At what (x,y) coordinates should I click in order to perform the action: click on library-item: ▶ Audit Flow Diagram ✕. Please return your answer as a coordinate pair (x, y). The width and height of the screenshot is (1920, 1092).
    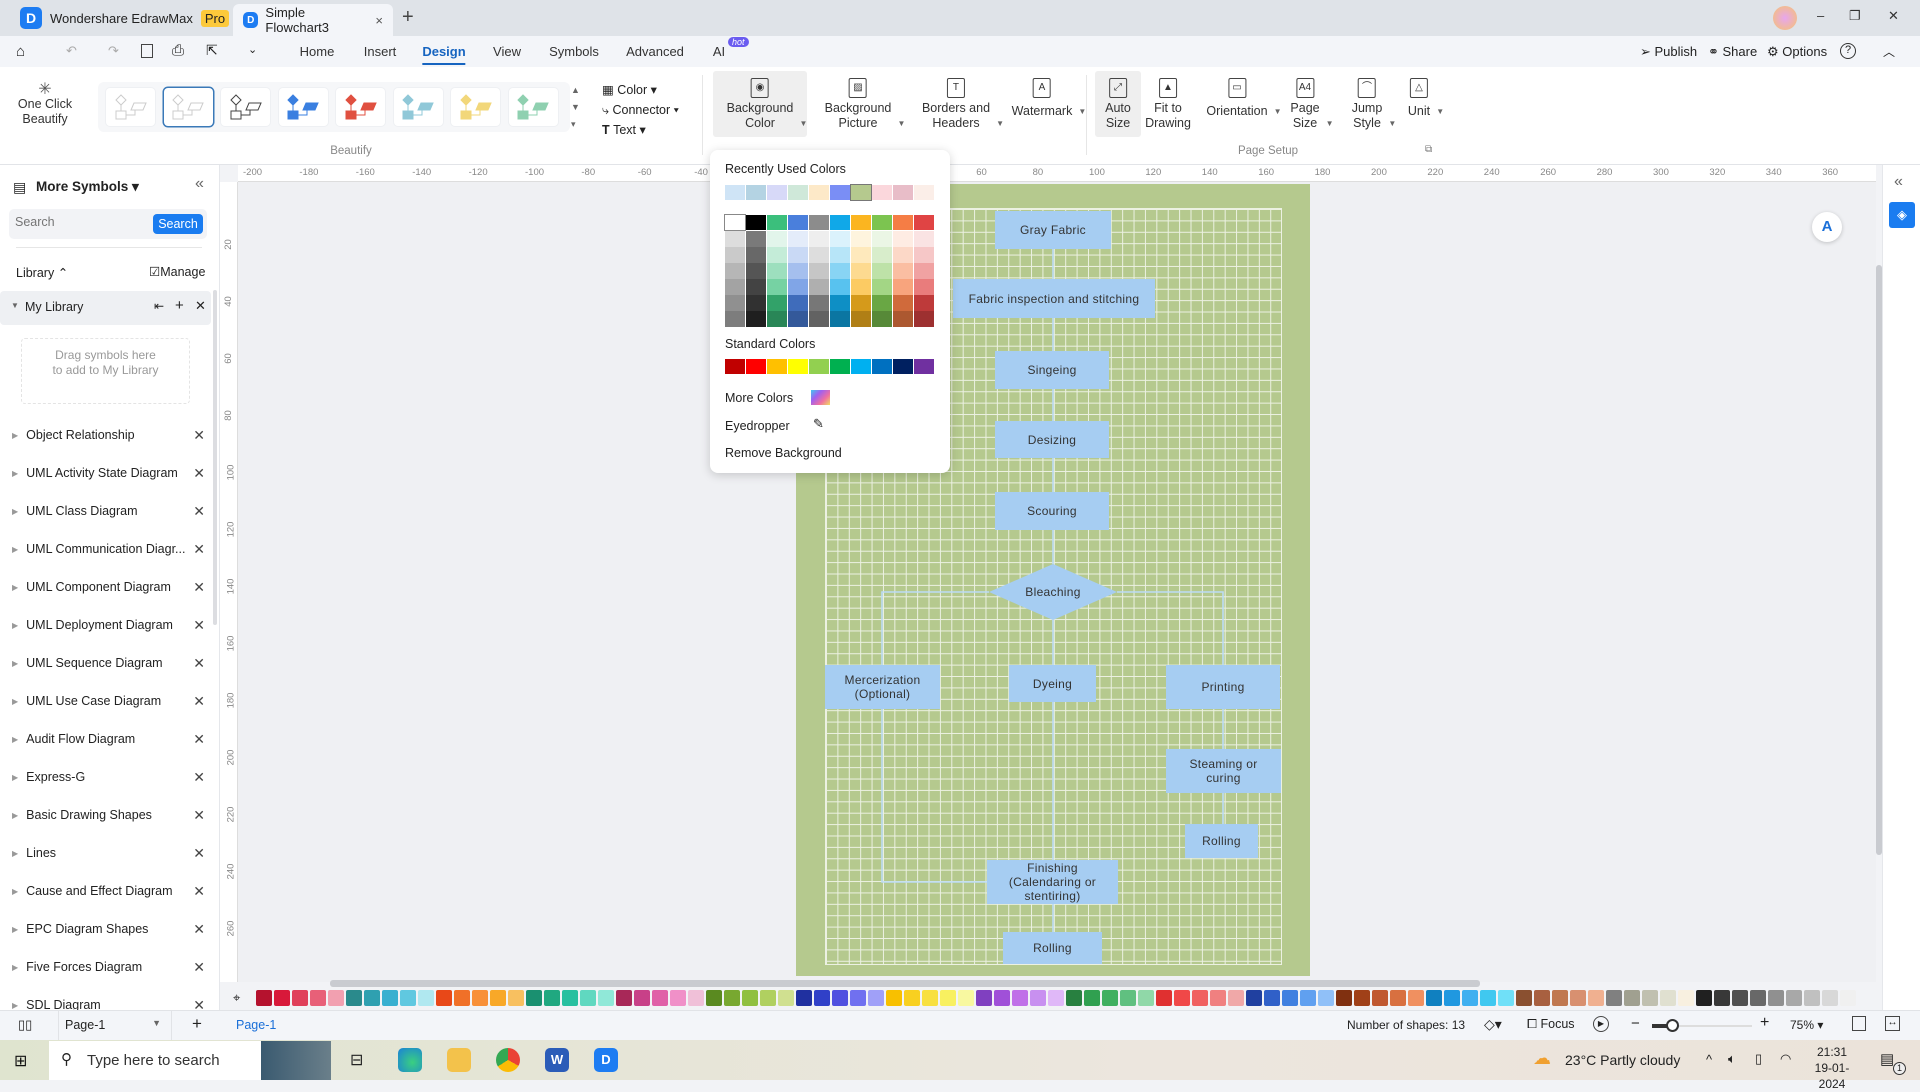
    Looking at the image, I should click on (107, 739).